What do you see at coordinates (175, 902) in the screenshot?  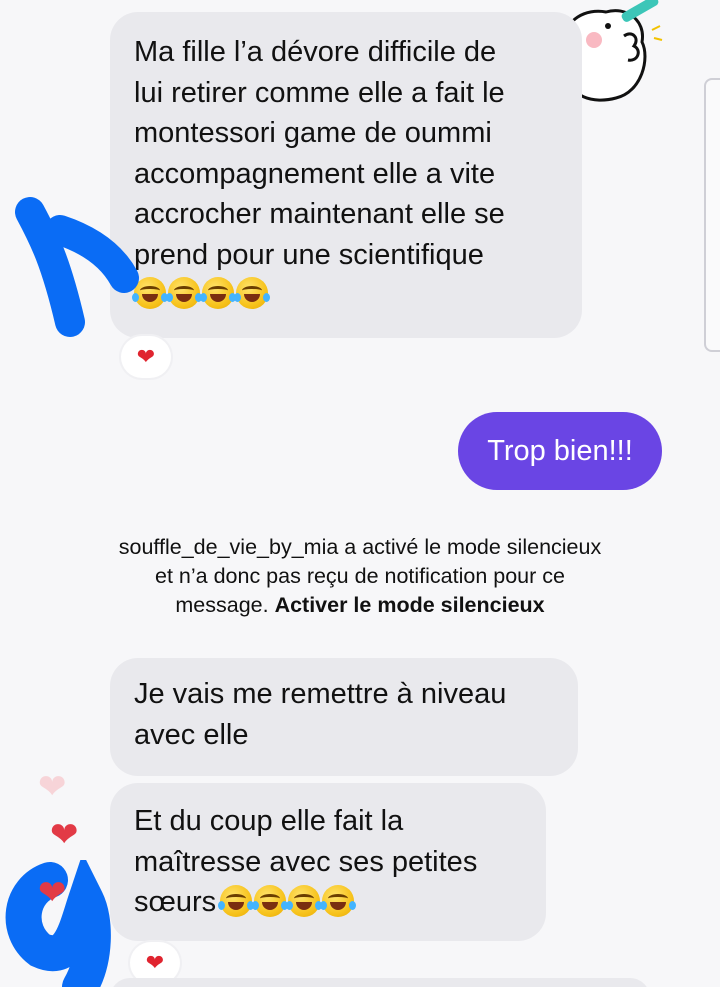 I see `message-text: sœurs` at bounding box center [175, 902].